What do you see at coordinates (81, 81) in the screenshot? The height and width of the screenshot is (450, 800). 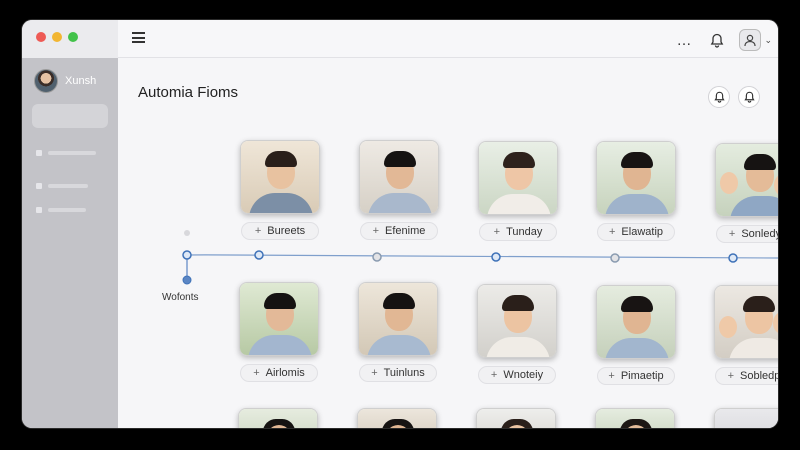 I see `profile-name: Xunsh` at bounding box center [81, 81].